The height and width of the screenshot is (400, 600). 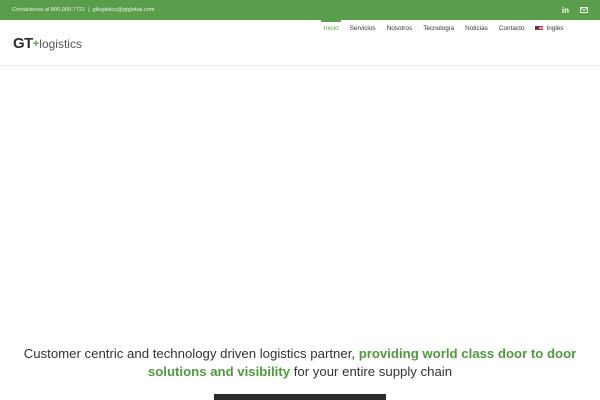 What do you see at coordinates (36, 44) in the screenshot?
I see `logo-plus: +` at bounding box center [36, 44].